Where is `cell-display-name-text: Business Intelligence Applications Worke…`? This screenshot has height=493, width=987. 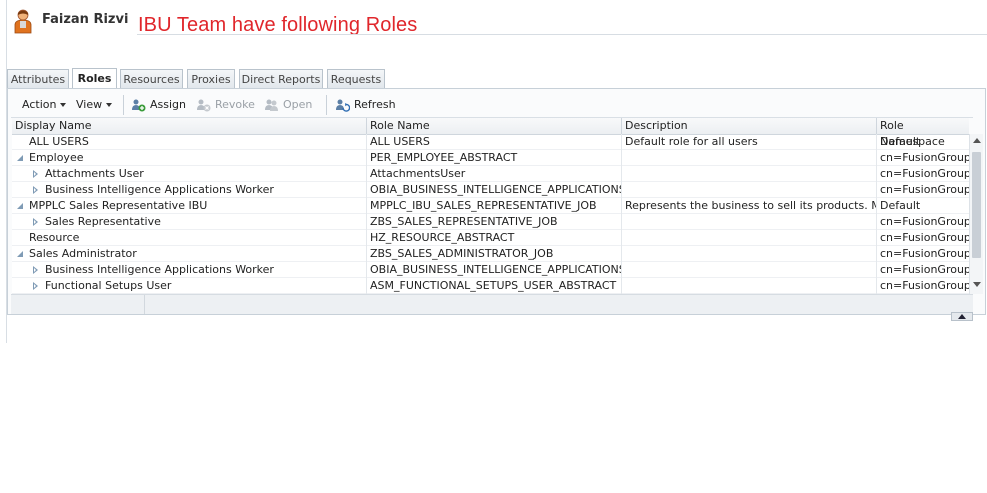
cell-display-name-text: Business Intelligence Applications Worke… is located at coordinates (159, 269).